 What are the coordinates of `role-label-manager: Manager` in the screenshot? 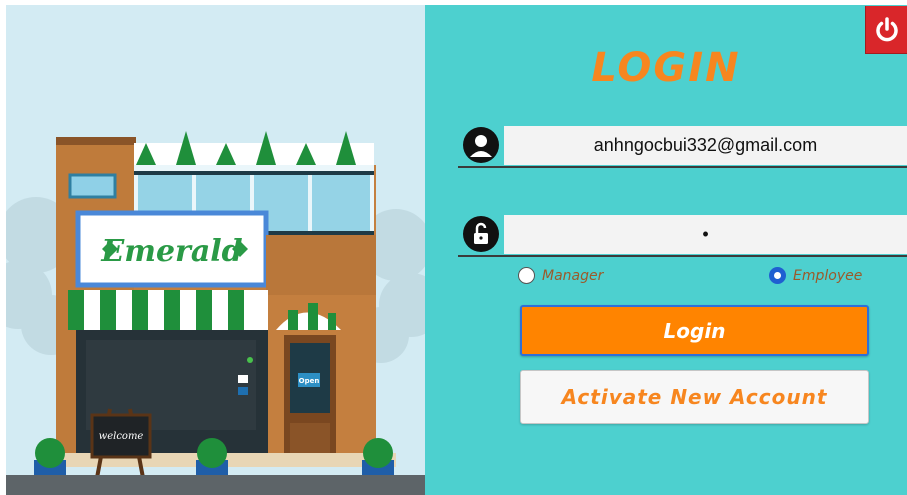 It's located at (573, 275).